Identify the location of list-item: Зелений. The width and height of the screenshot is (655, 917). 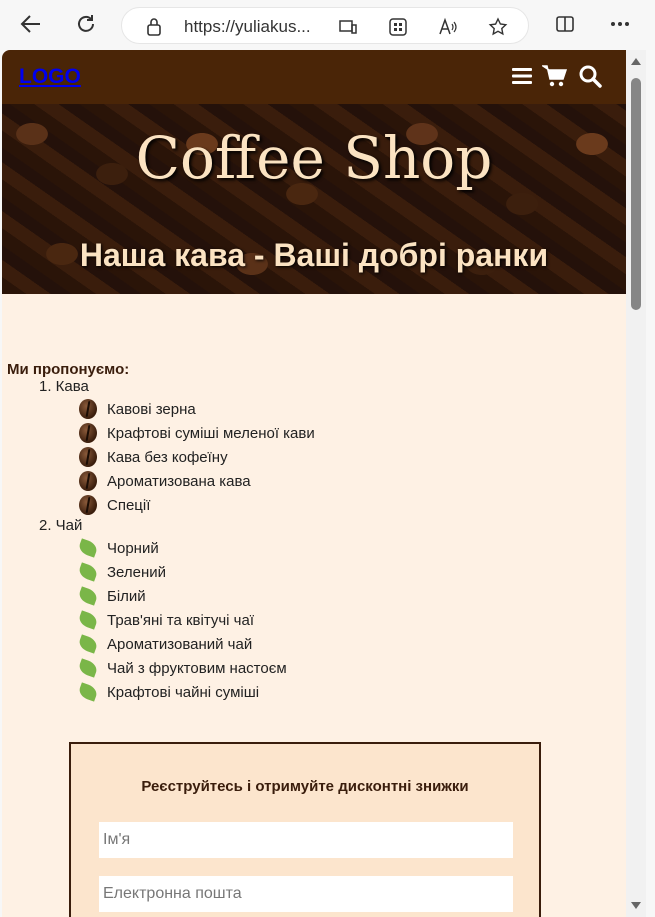
(196, 572).